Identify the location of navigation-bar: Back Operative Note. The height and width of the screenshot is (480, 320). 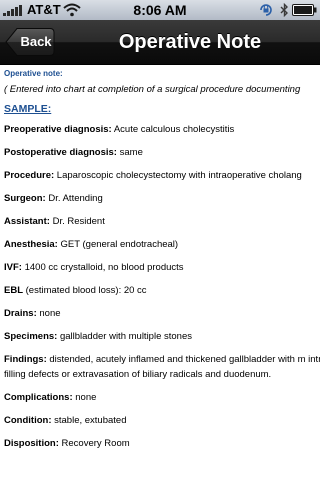
(160, 42).